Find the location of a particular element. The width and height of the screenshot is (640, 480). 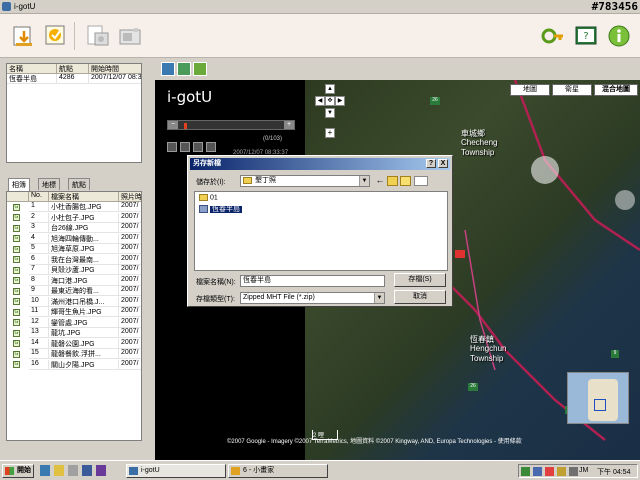

quicklaunch-media-icon is located at coordinates (101, 470).